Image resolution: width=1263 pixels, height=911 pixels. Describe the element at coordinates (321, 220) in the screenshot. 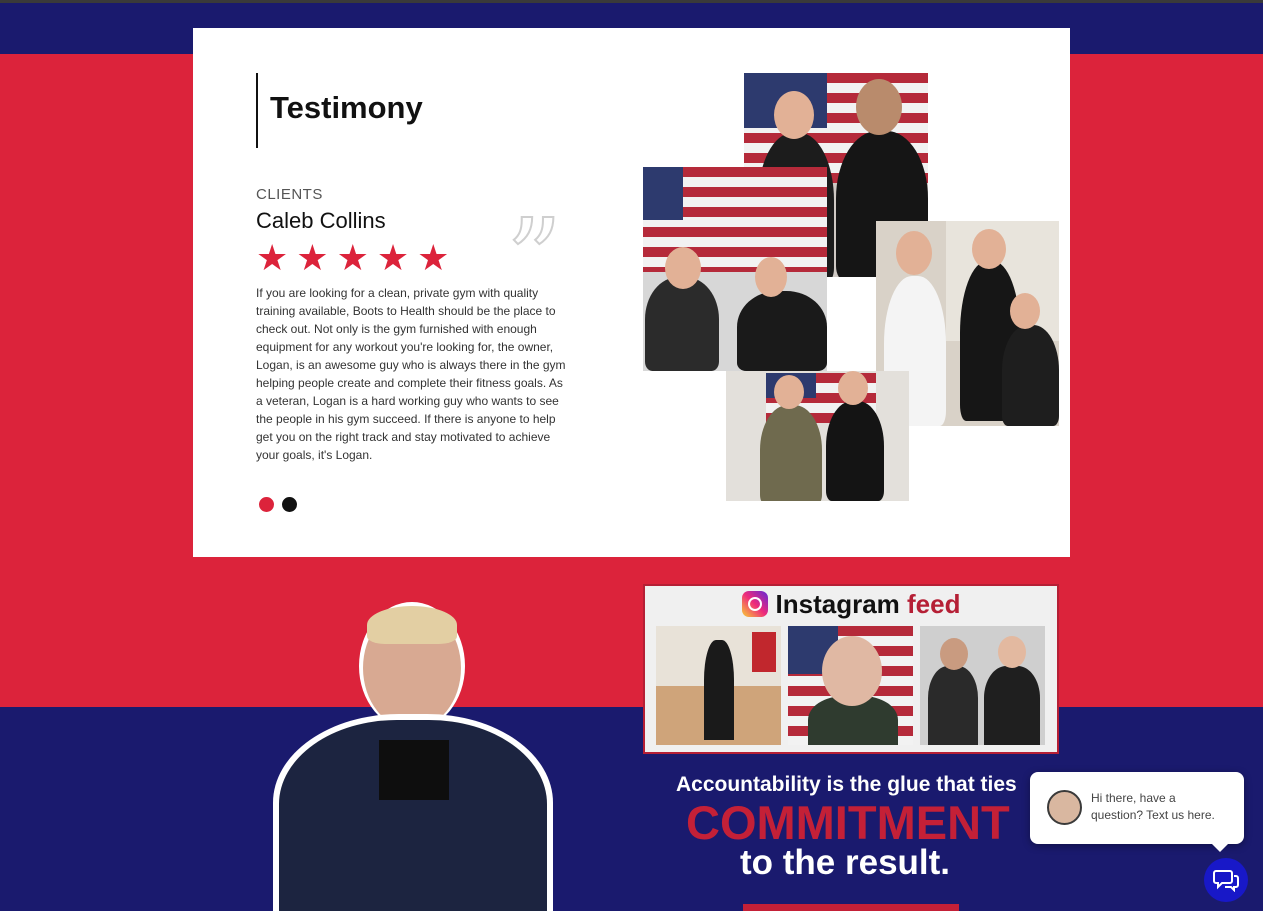

I see `client-name: Caleb Collins` at that location.